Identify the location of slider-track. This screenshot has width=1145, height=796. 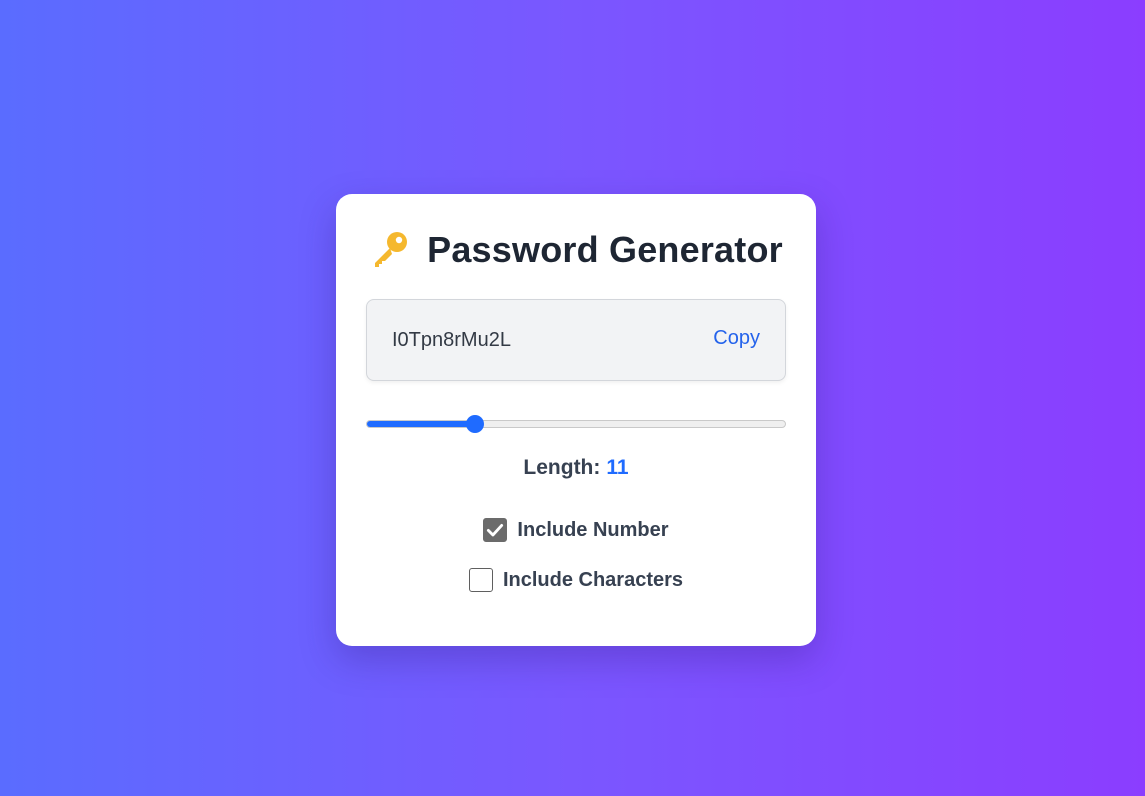
(576, 424).